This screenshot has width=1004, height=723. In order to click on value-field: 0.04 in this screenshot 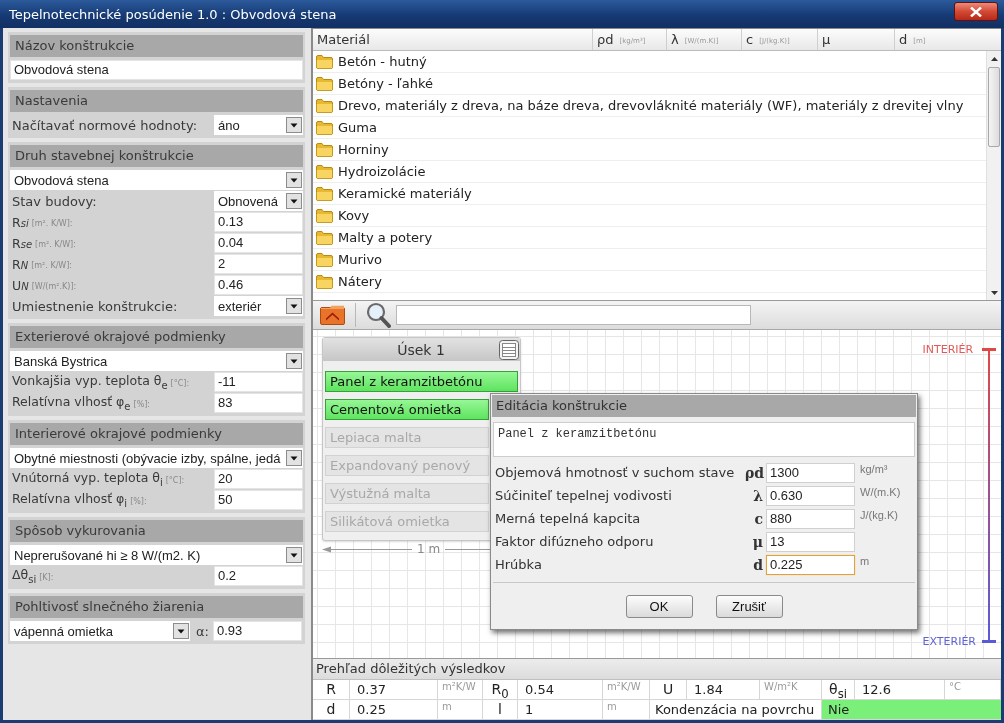, I will do `click(258, 243)`.